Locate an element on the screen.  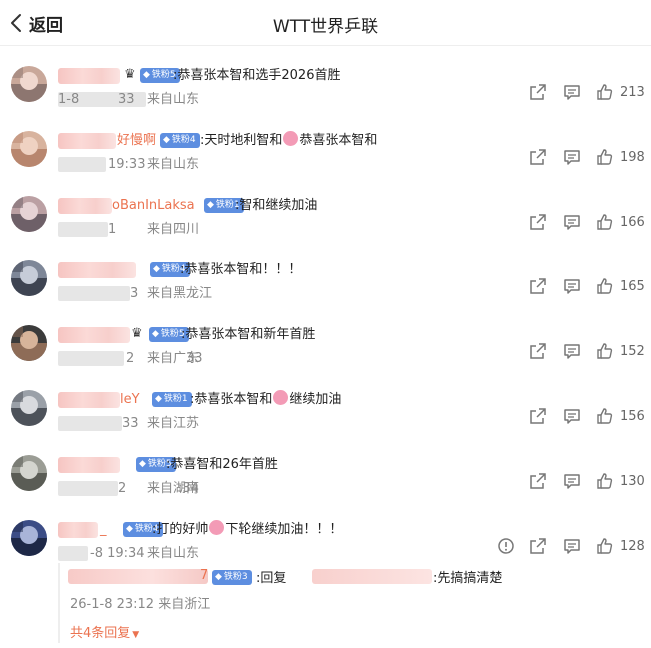
caret-down-icon: ▼ is located at coordinates (136, 635).